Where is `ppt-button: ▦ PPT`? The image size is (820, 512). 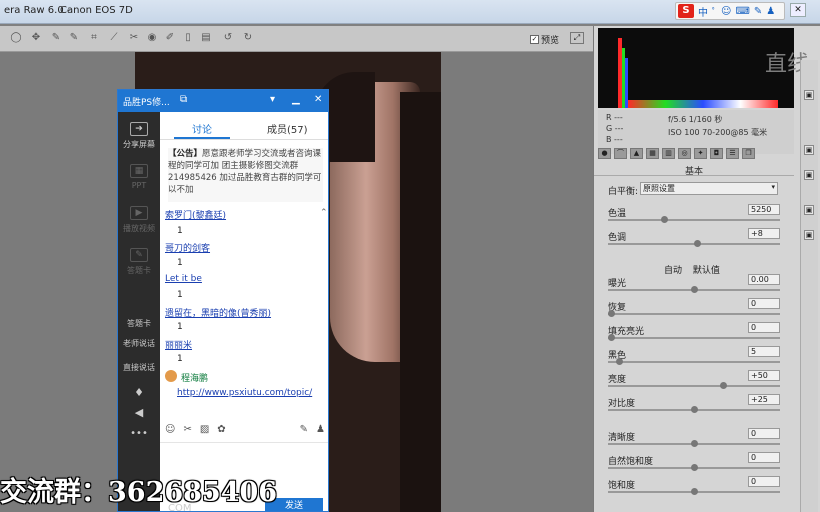
ppt-button: ▦ PPT is located at coordinates (139, 177).